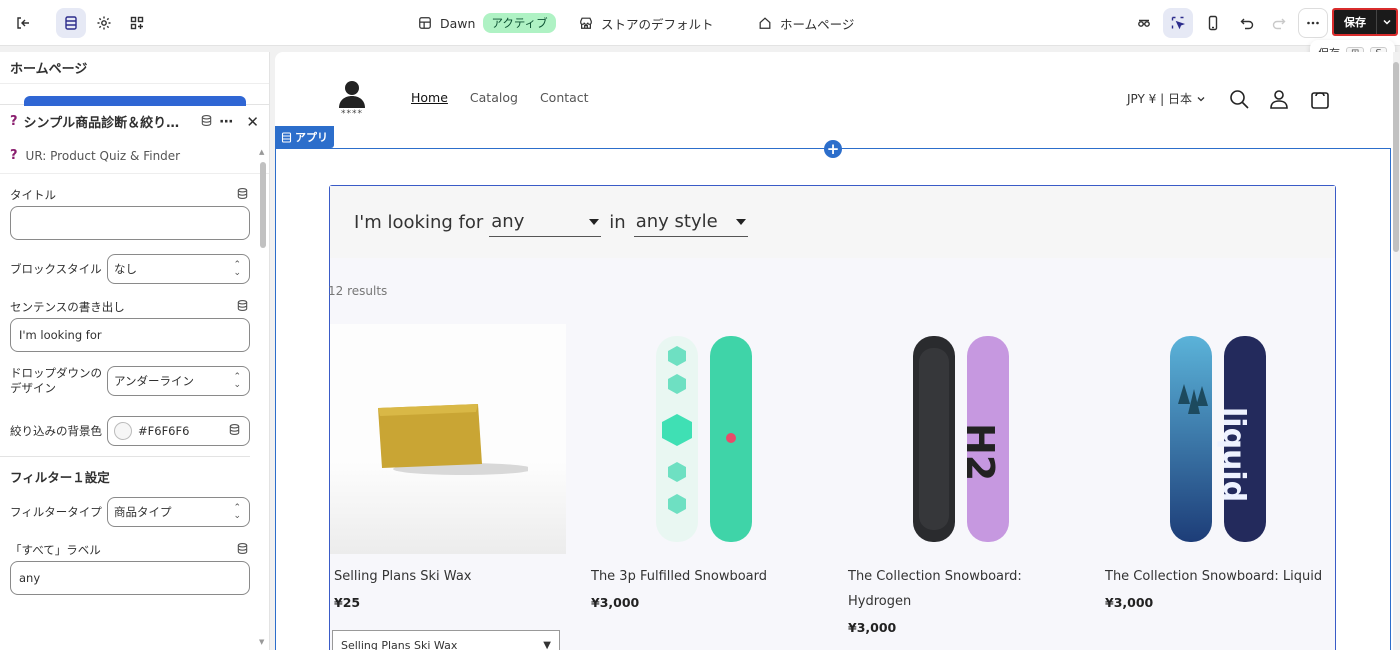 The height and width of the screenshot is (650, 1400). I want to click on theme-selector: Dawn アクティブ, so click(487, 23).